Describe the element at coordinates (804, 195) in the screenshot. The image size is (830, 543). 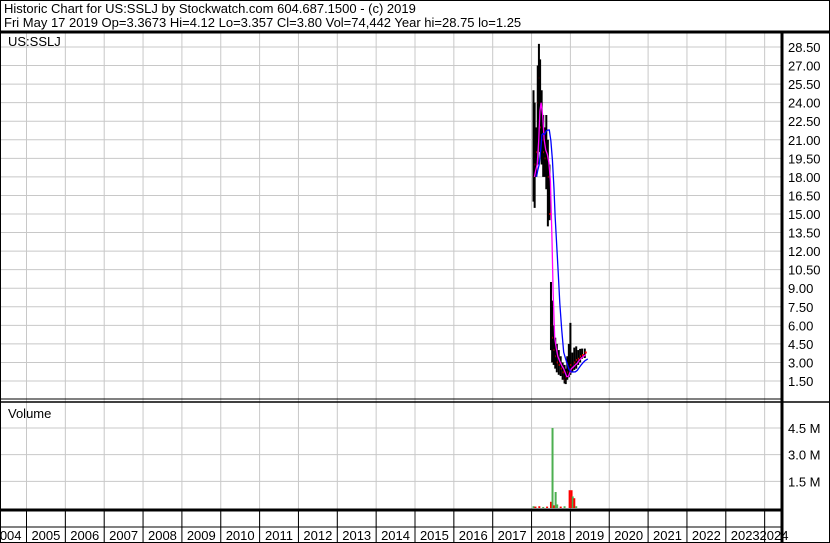
I see `y-tick-label: 16.50` at that location.